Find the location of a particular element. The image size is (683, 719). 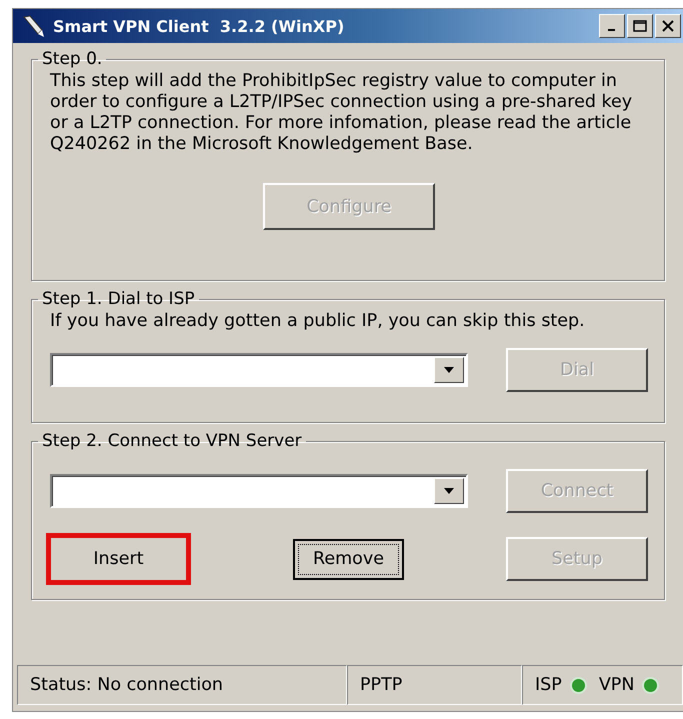

button: Remove is located at coordinates (348, 559).